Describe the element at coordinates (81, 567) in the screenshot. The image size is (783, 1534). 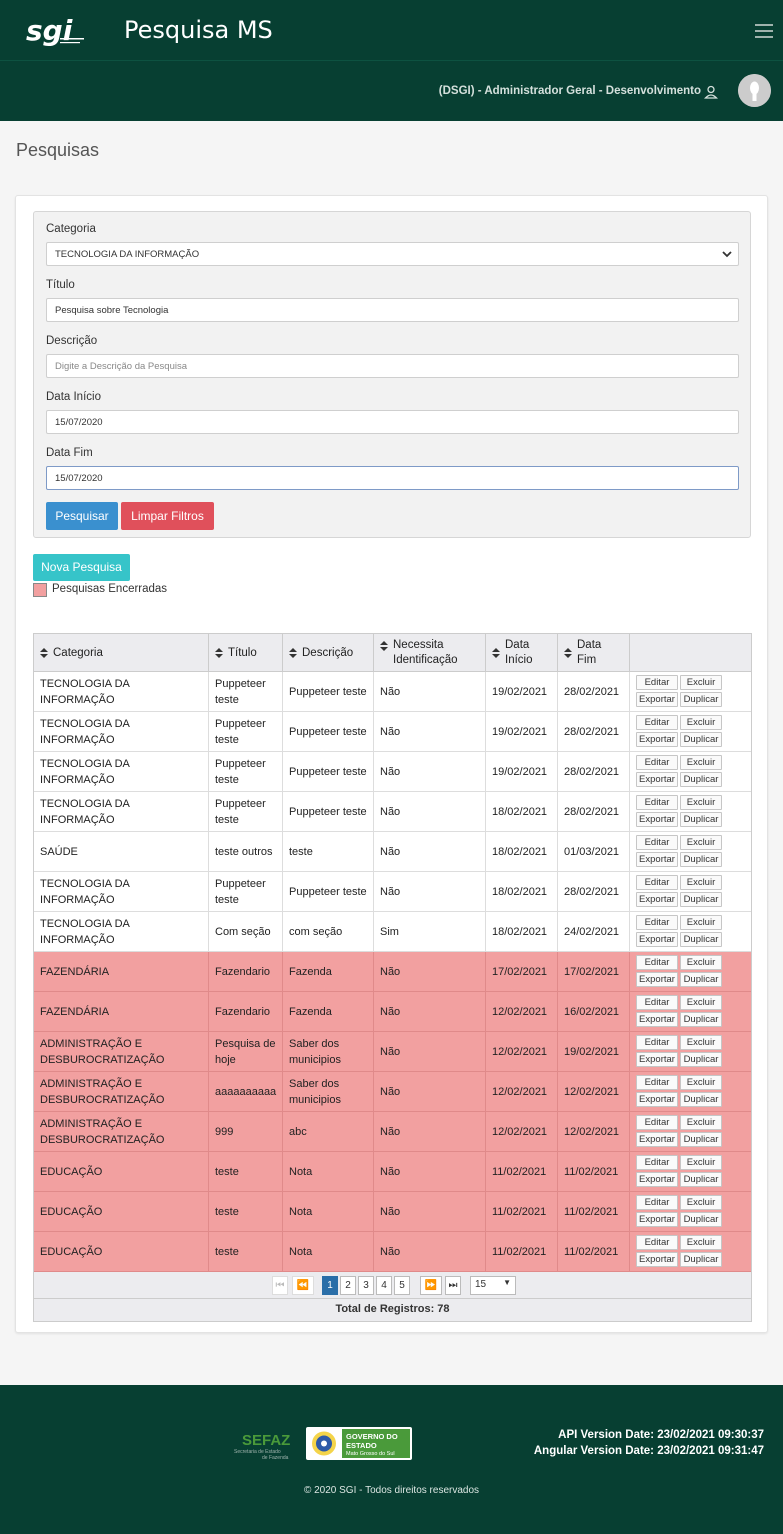
I see `new-survey-button: Nova Pesquisa` at that location.